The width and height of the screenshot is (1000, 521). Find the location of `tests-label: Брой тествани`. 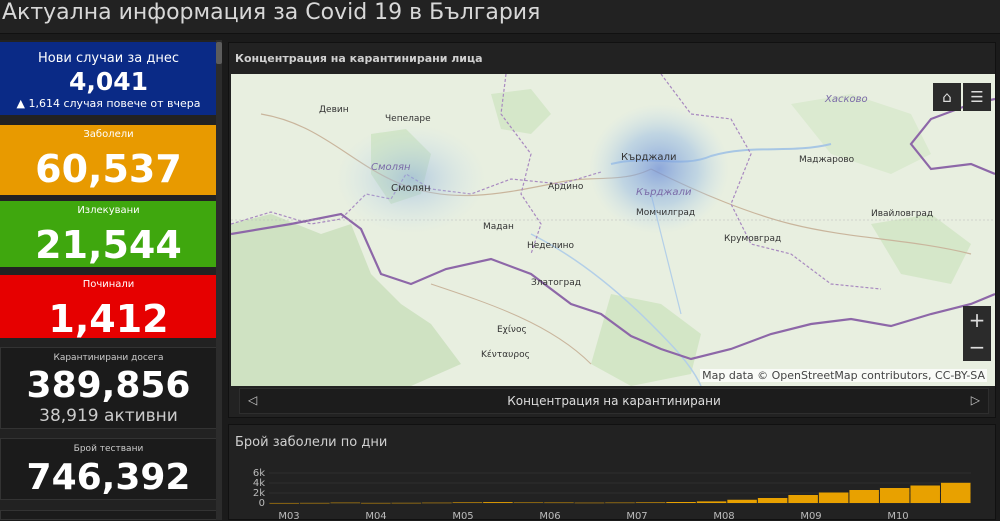

tests-label: Брой тествани is located at coordinates (108, 449).